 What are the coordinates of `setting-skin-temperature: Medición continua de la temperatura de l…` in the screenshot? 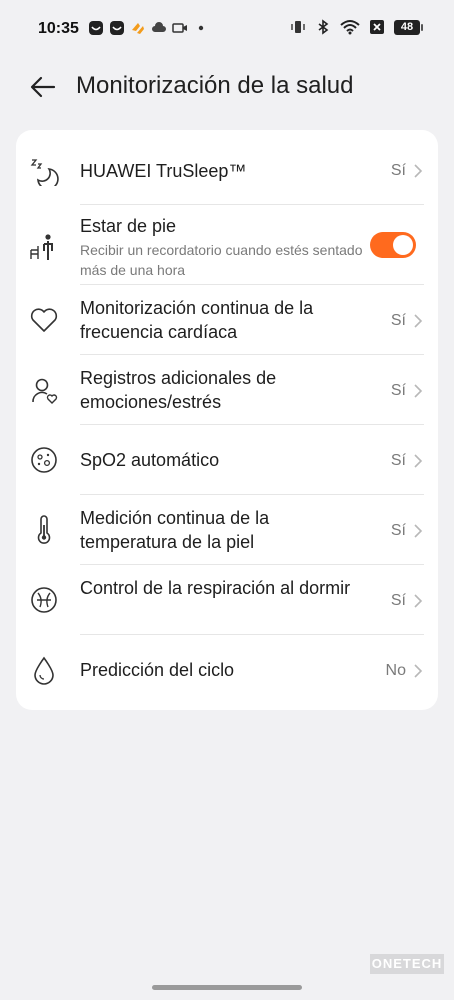 It's located at (227, 530).